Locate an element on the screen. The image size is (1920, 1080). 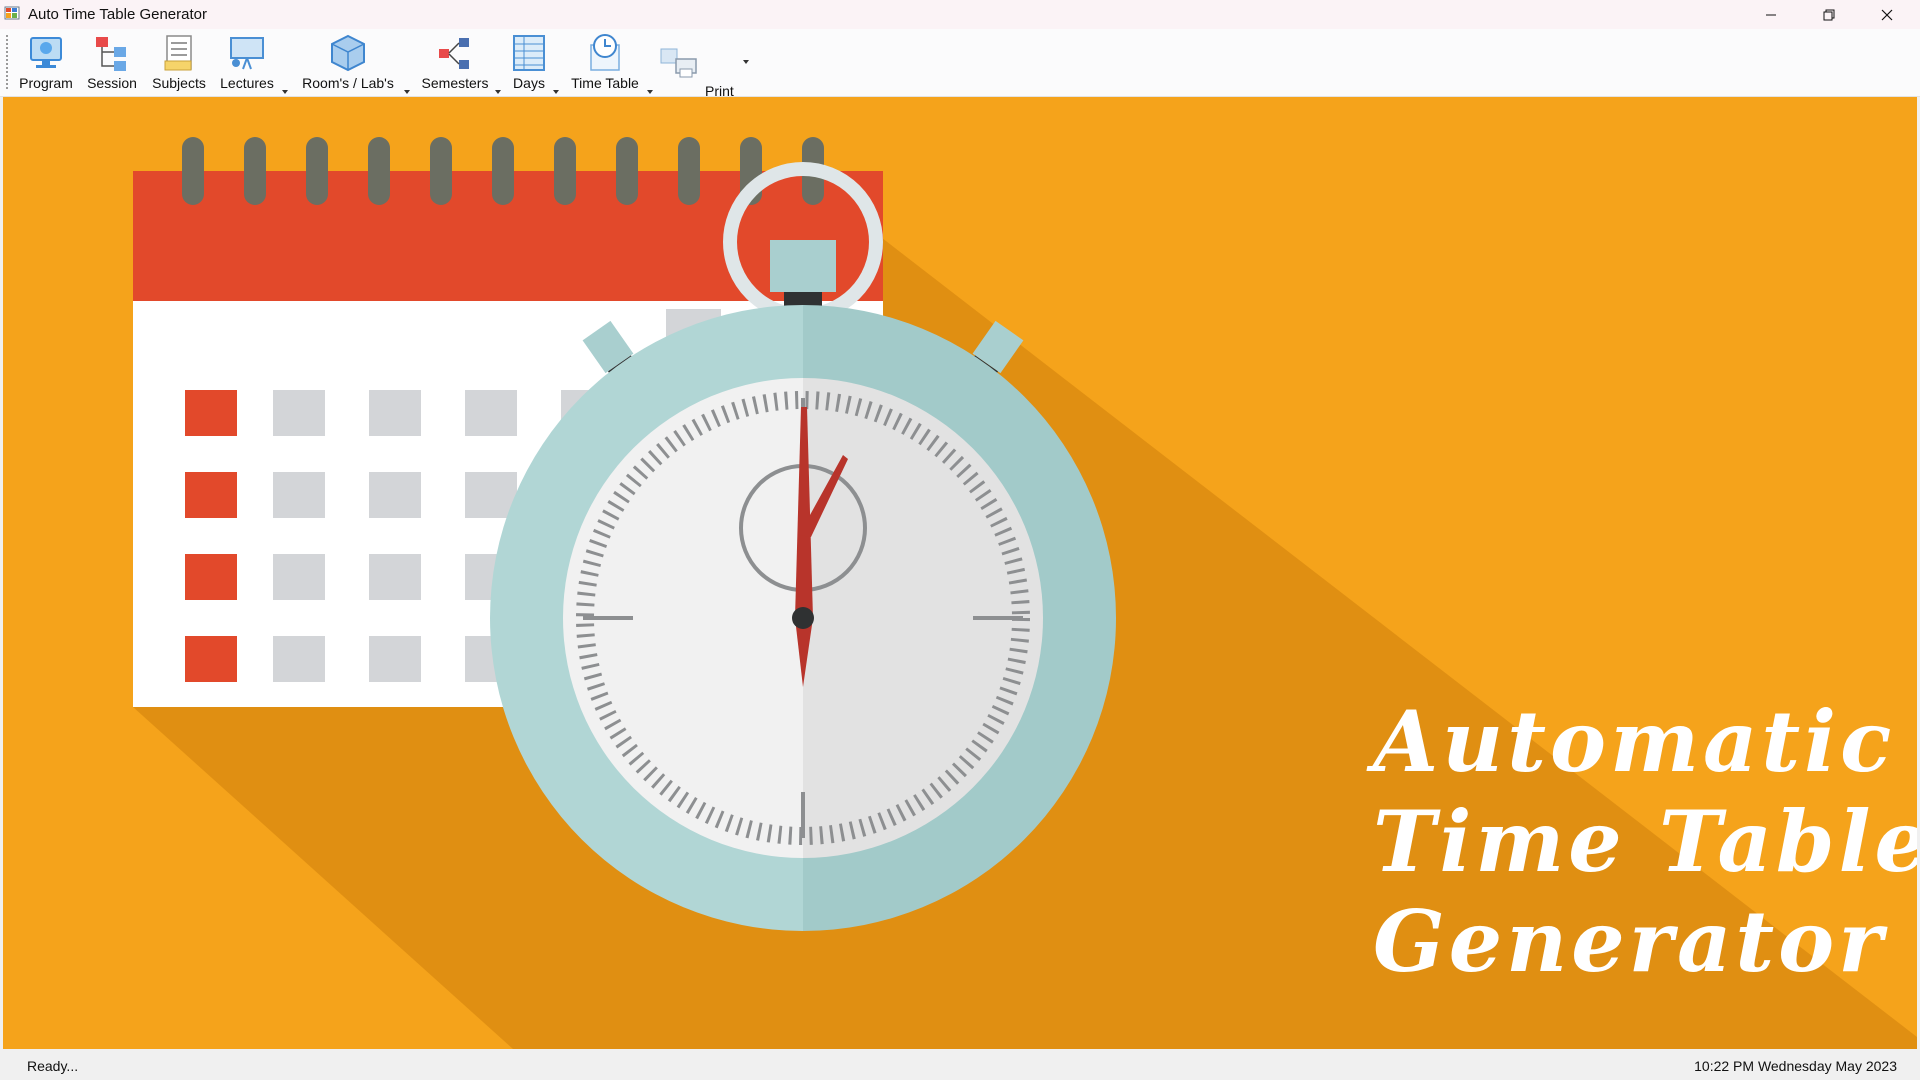
days-button: Days is located at coordinates (529, 62).